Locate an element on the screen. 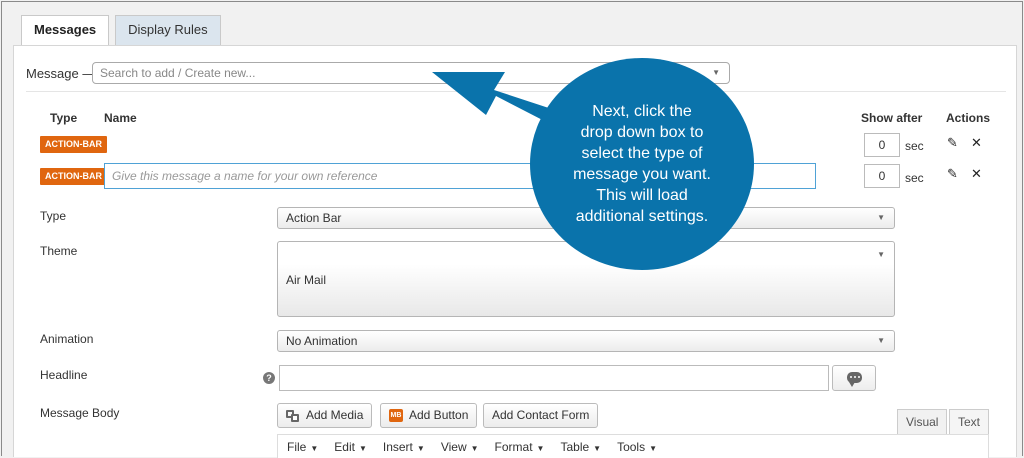 This screenshot has height=458, width=1024. annotation-arrow is located at coordinates (498, 100).